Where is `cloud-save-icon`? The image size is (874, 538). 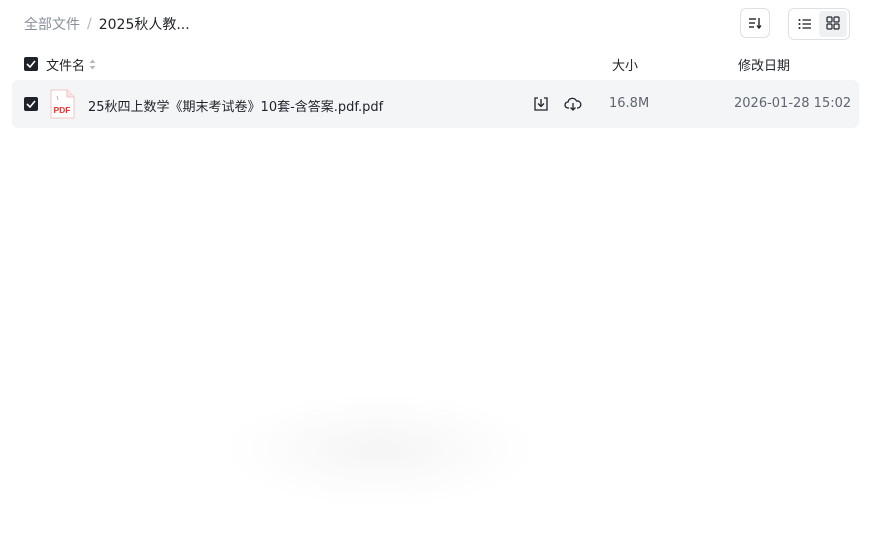 cloud-save-icon is located at coordinates (573, 104).